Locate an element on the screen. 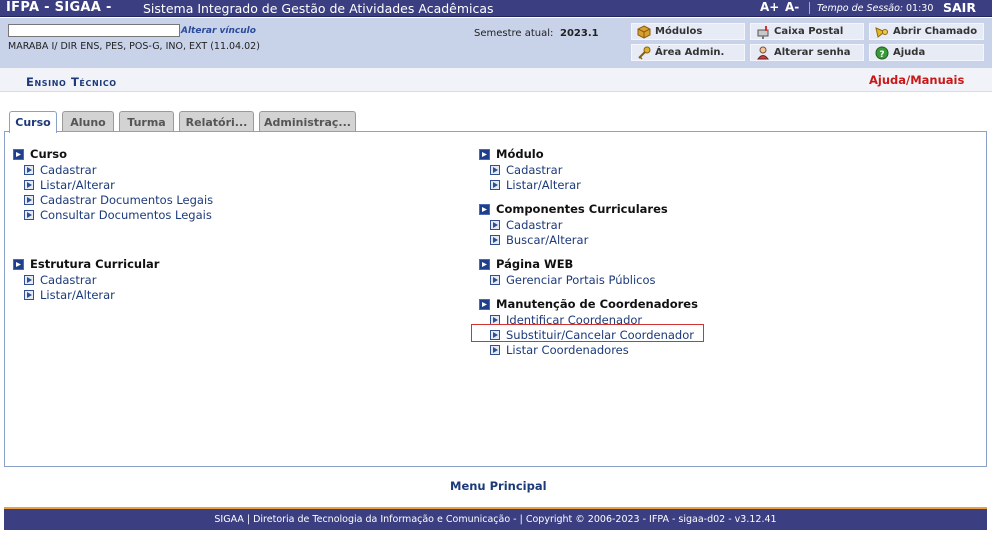 Image resolution: width=992 pixels, height=533 pixels. group-title-label: Módulo is located at coordinates (520, 154).